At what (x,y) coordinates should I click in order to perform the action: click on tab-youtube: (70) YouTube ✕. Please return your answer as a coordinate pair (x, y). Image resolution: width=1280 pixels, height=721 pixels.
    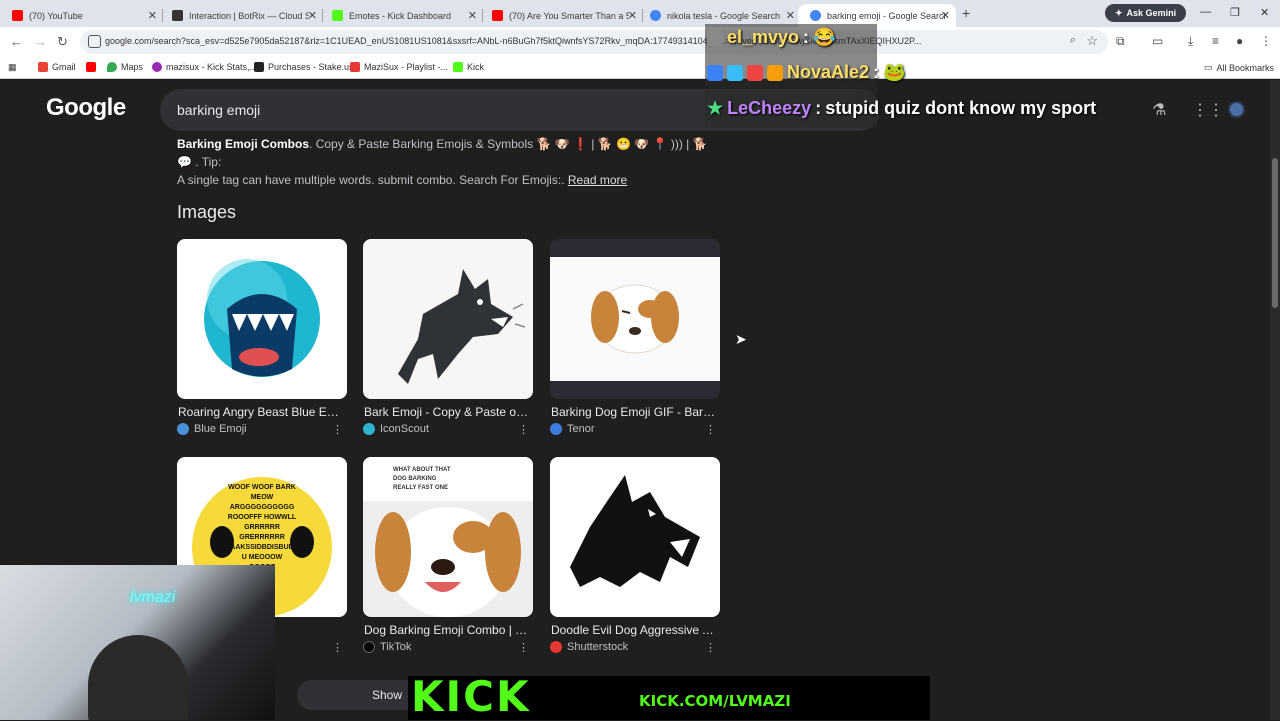
    Looking at the image, I should click on (81, 15).